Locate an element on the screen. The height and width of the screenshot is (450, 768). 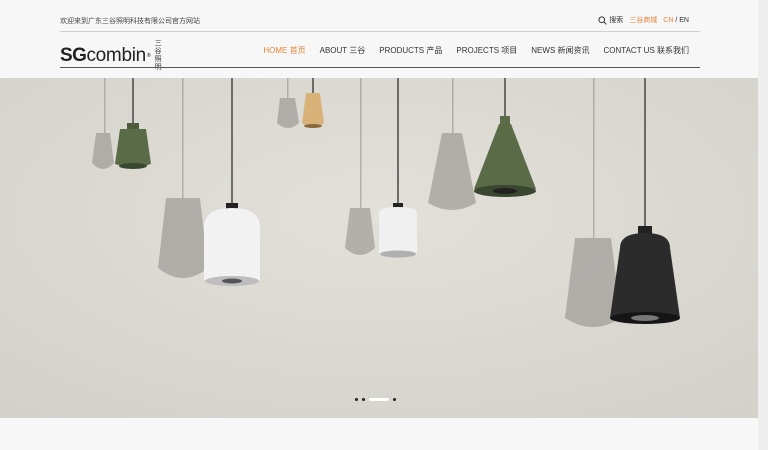
search-button: 搜索 is located at coordinates (610, 20).